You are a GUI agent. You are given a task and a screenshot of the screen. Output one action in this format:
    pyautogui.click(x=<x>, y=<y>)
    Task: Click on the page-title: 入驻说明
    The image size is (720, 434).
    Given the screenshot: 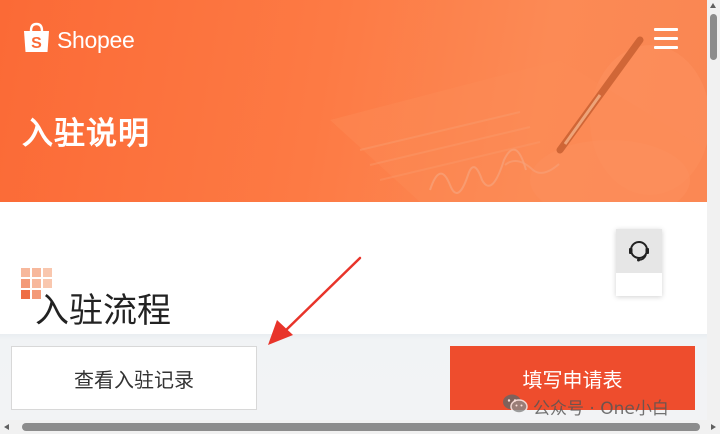 What is the action you would take?
    pyautogui.click(x=86, y=134)
    